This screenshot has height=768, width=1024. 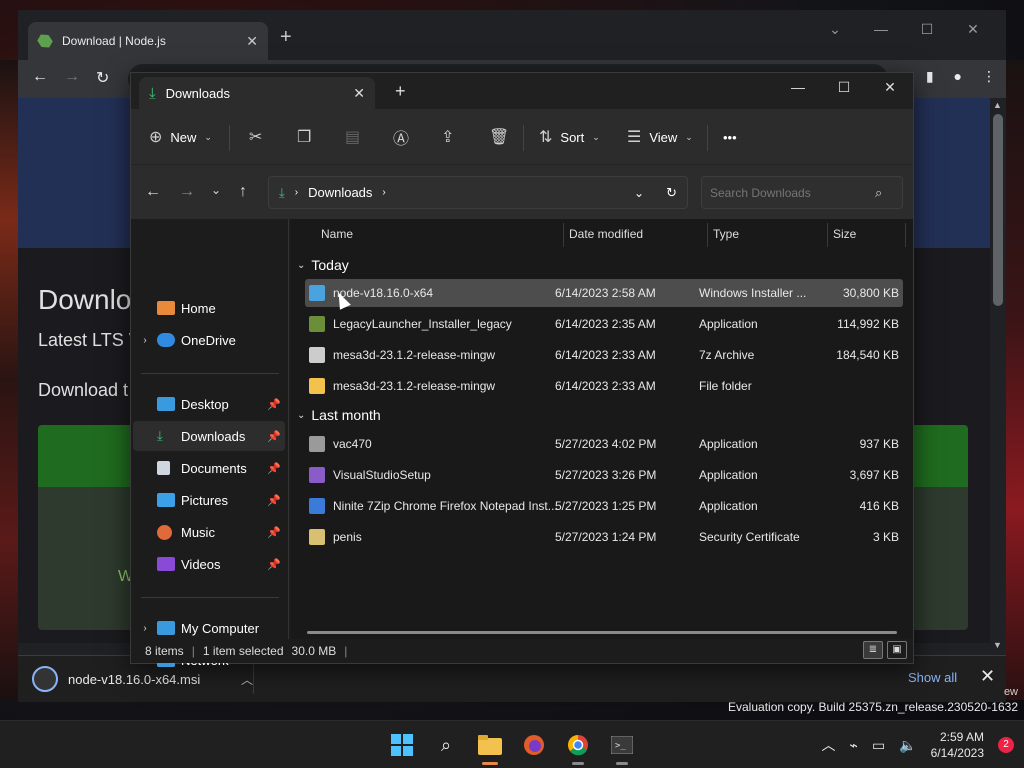 What do you see at coordinates (878, 745) in the screenshot?
I see `display-icon: ▭` at bounding box center [878, 745].